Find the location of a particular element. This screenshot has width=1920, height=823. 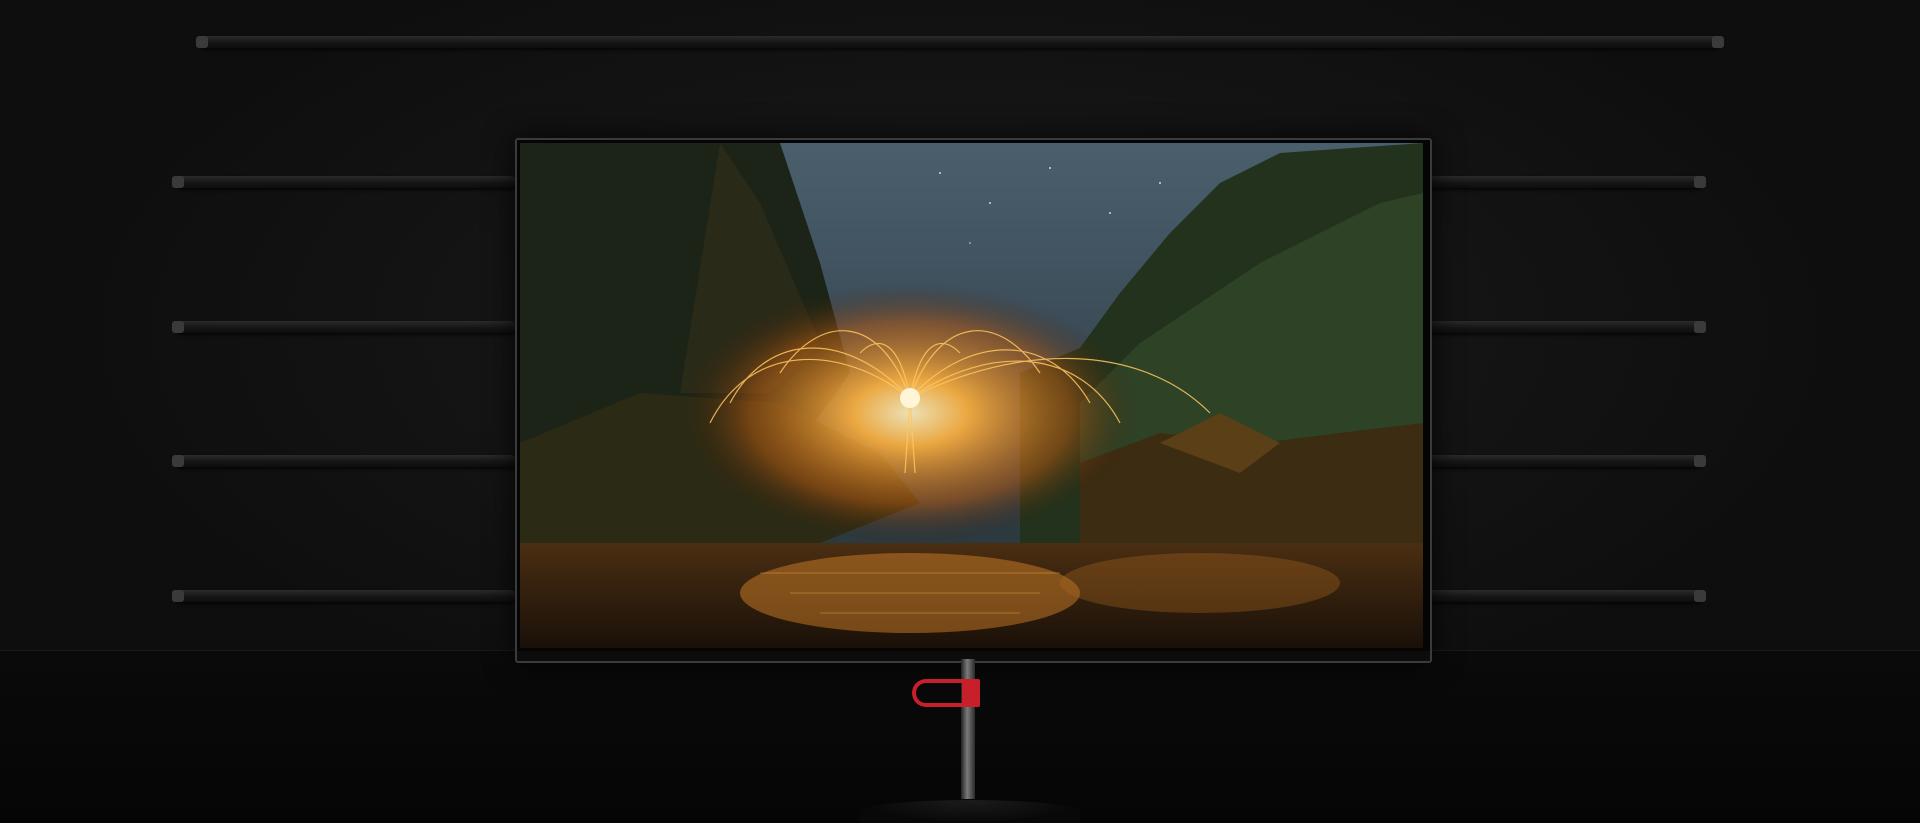

monitor-stand-base is located at coordinates (970, 811).